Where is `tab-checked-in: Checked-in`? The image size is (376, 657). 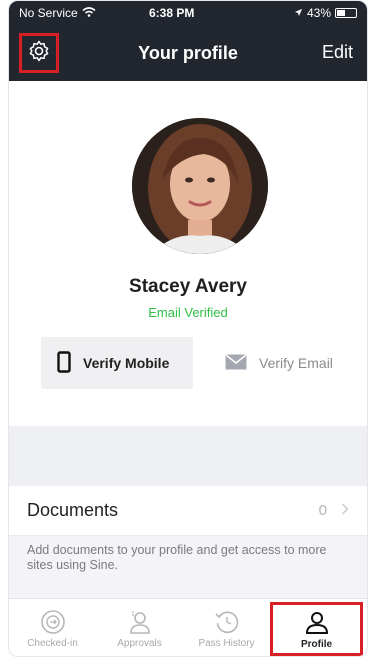 tab-checked-in: Checked-in is located at coordinates (52, 627).